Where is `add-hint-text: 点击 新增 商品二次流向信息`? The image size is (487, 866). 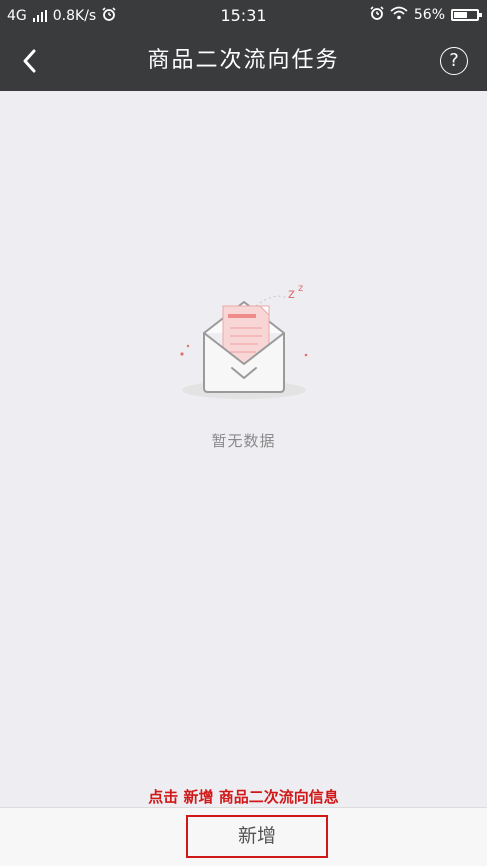
add-hint-text: 点击 新增 商品二次流向信息 is located at coordinates (243, 797).